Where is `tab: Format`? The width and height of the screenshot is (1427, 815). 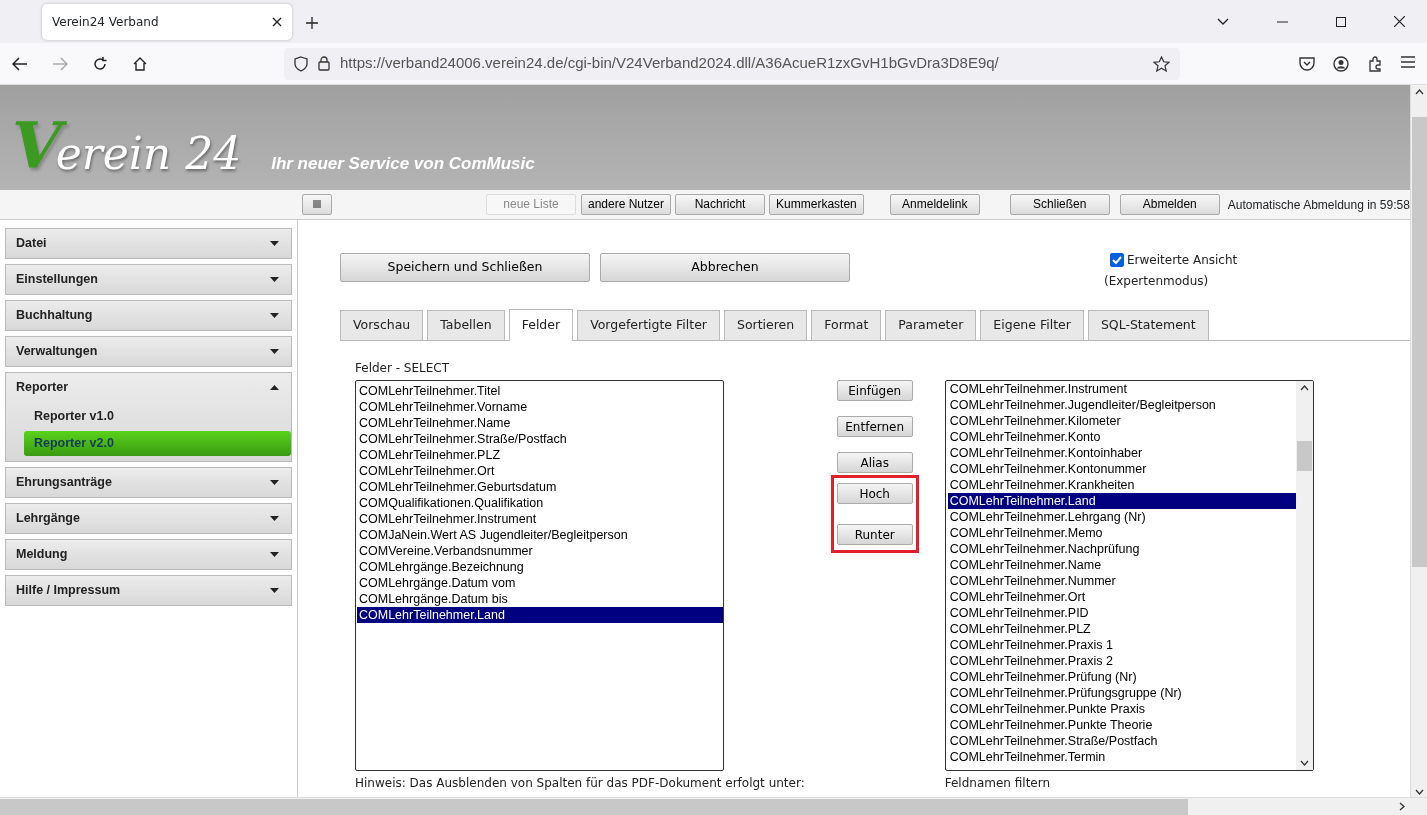 tab: Format is located at coordinates (846, 325).